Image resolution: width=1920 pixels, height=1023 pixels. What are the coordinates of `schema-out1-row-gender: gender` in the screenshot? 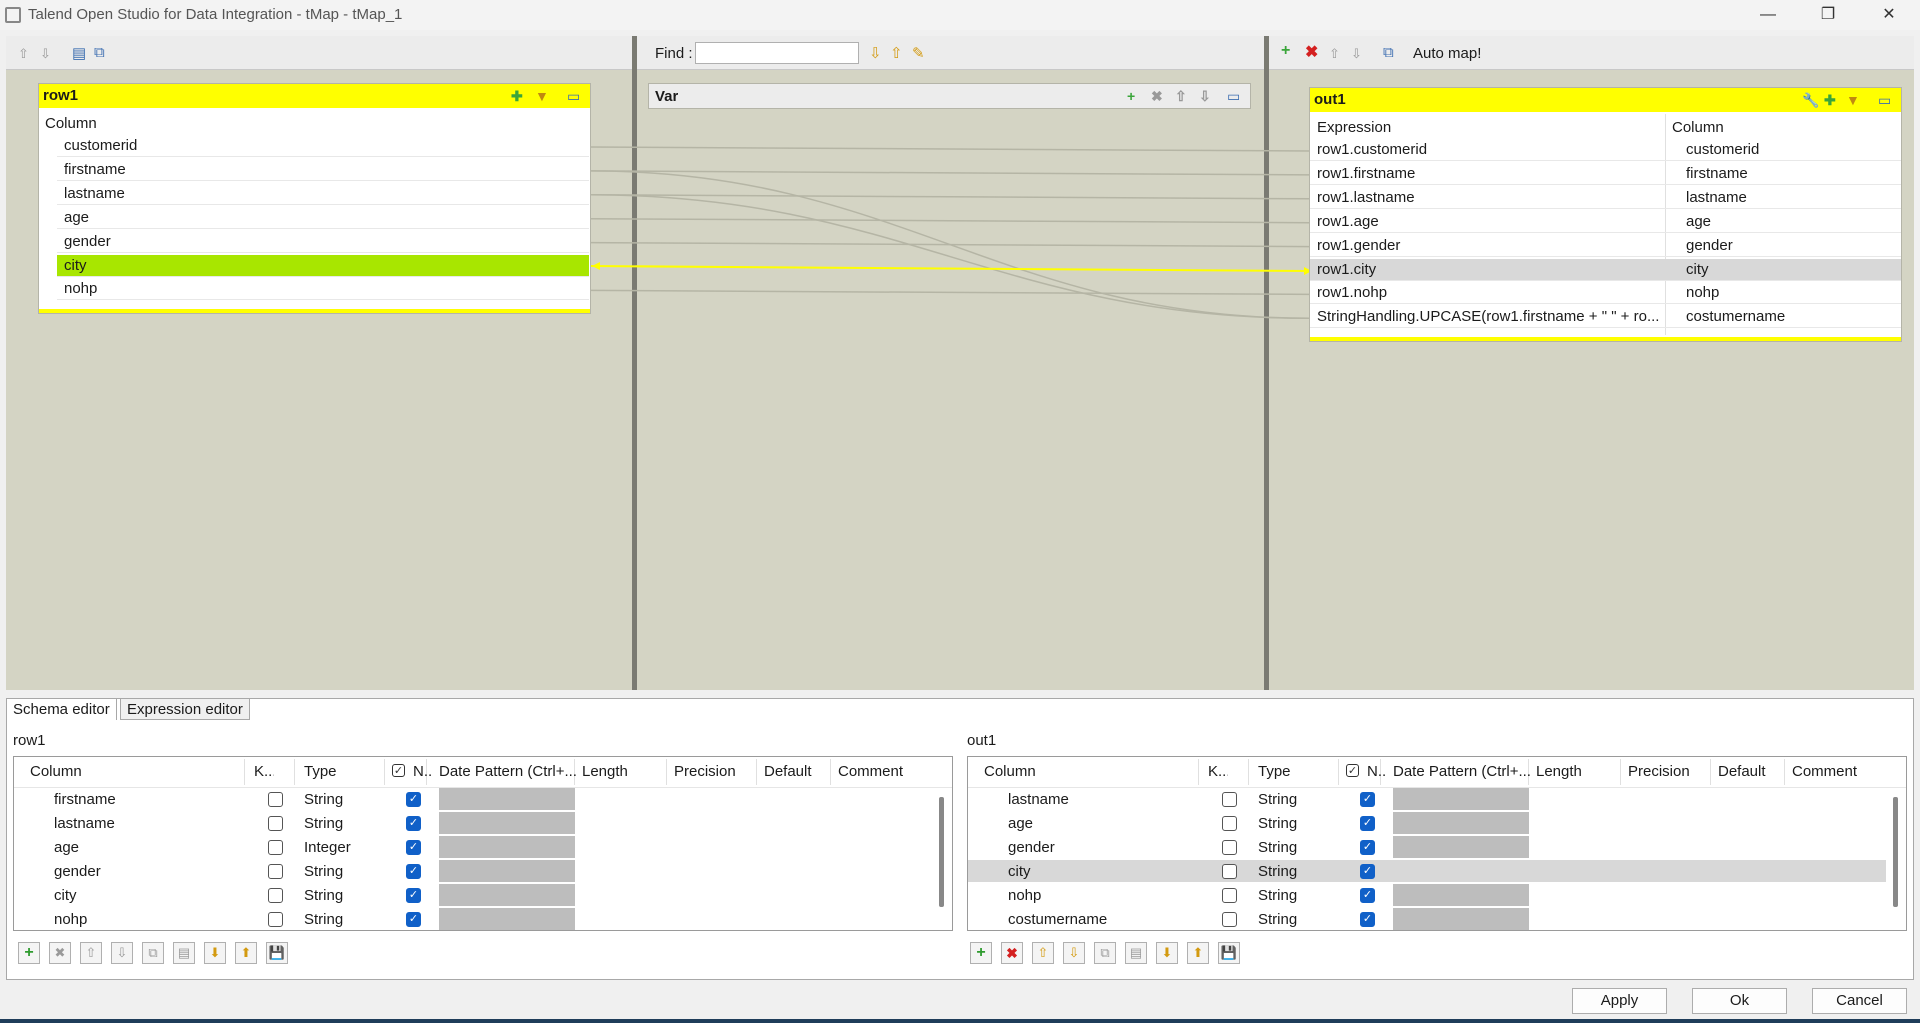 It's located at (1031, 847).